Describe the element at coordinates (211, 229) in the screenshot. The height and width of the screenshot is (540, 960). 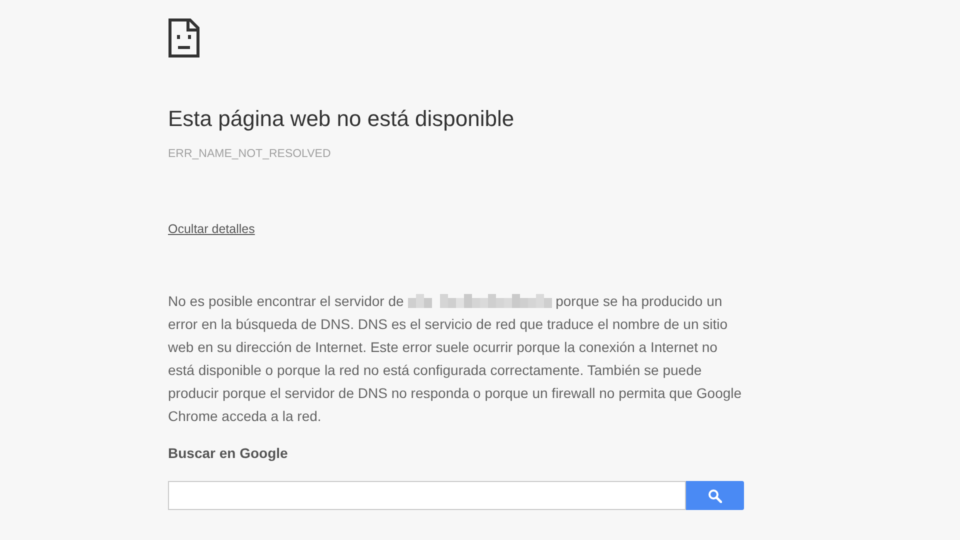
I see `details-link: Ocultar detalles` at that location.